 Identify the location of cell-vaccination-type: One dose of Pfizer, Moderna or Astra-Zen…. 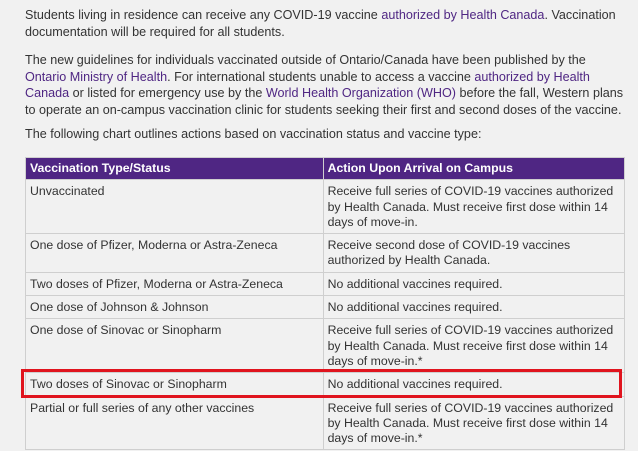
(174, 253).